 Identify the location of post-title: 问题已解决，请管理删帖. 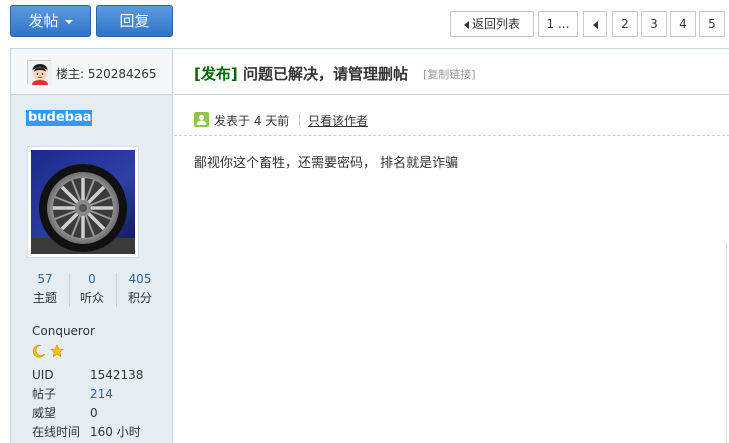
(326, 74).